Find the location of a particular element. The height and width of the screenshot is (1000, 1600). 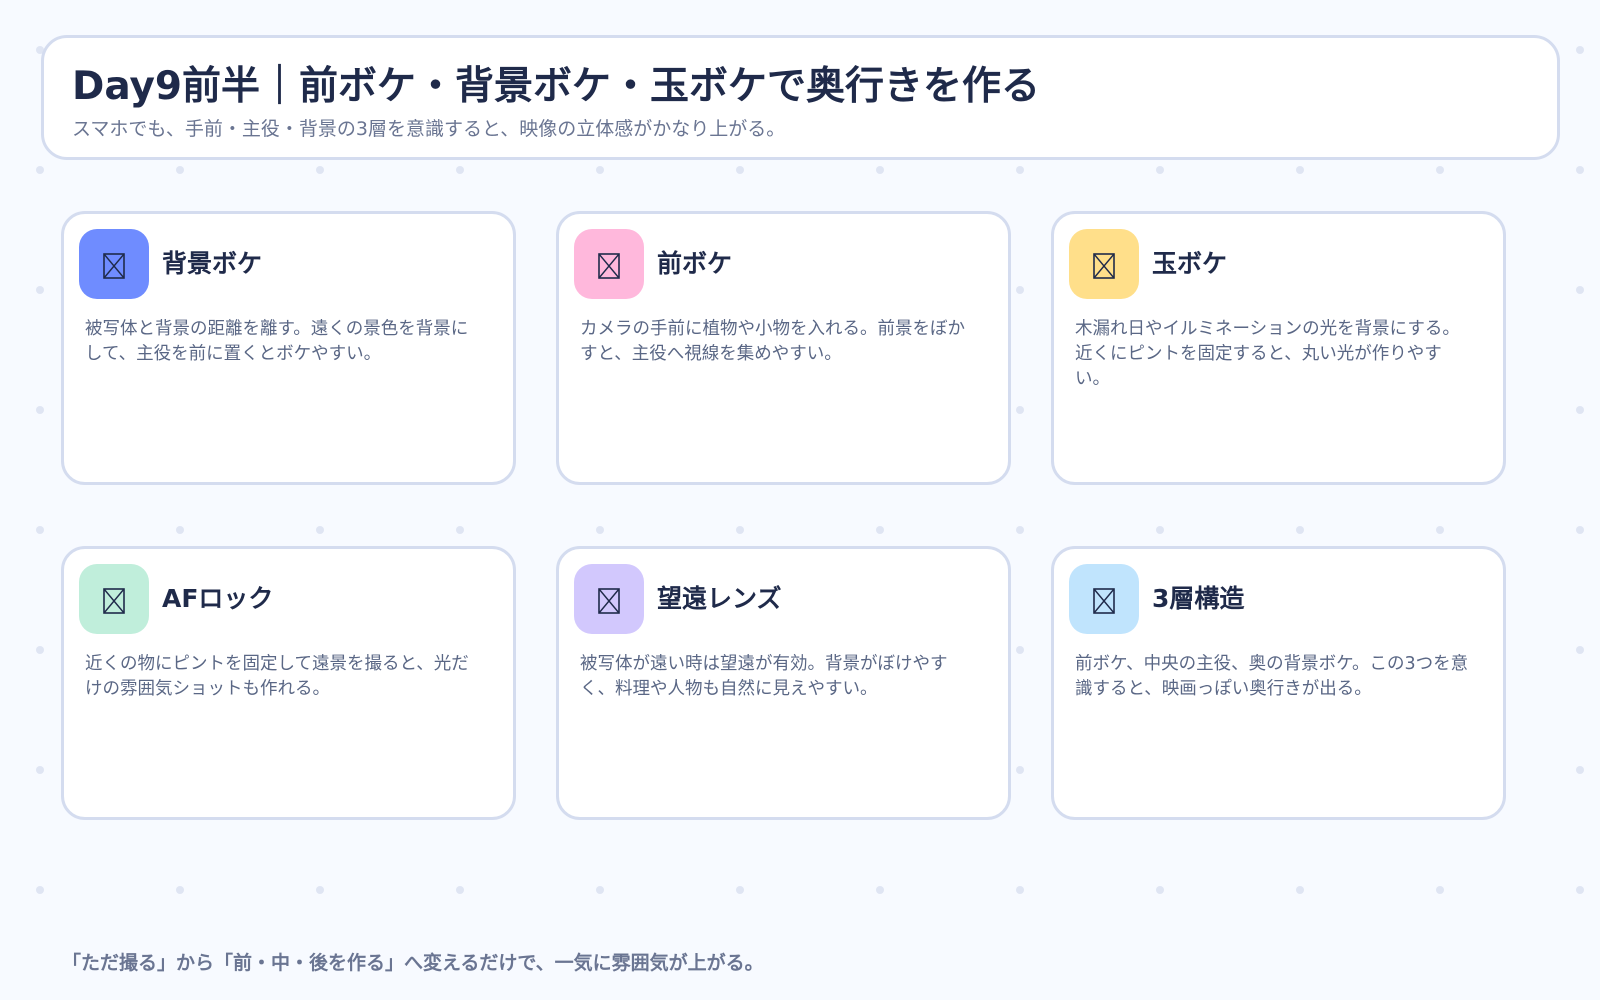

card-description: 被写体が遠い時は望遠が有効。背景がぼけやすく、料理や人物も自然に見えやすい。 is located at coordinates (764, 676).